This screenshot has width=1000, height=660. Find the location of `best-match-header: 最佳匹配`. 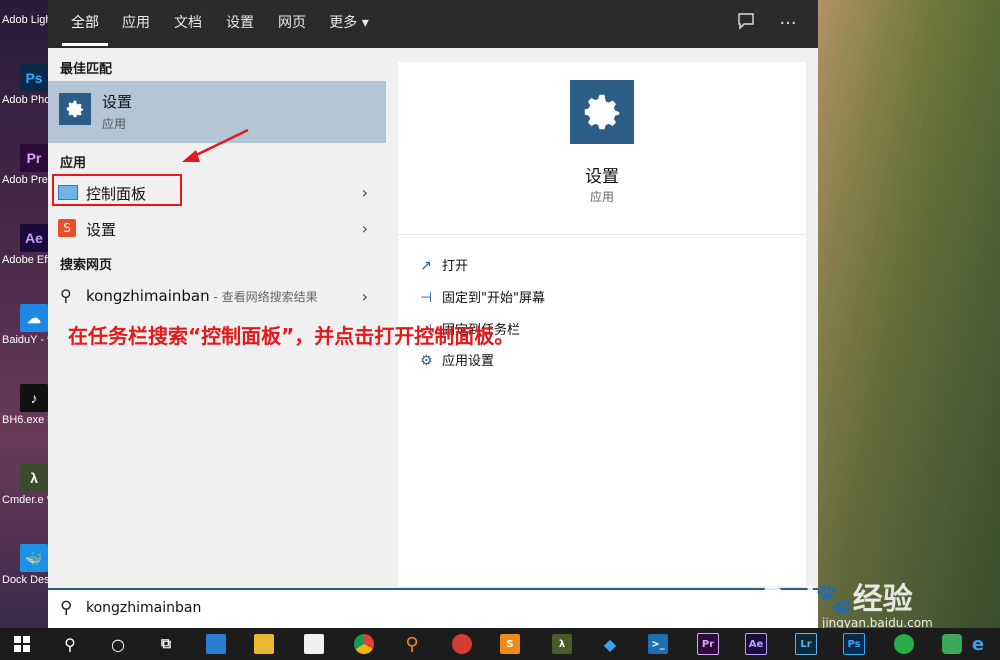

best-match-header: 最佳匹配 is located at coordinates (86, 69).